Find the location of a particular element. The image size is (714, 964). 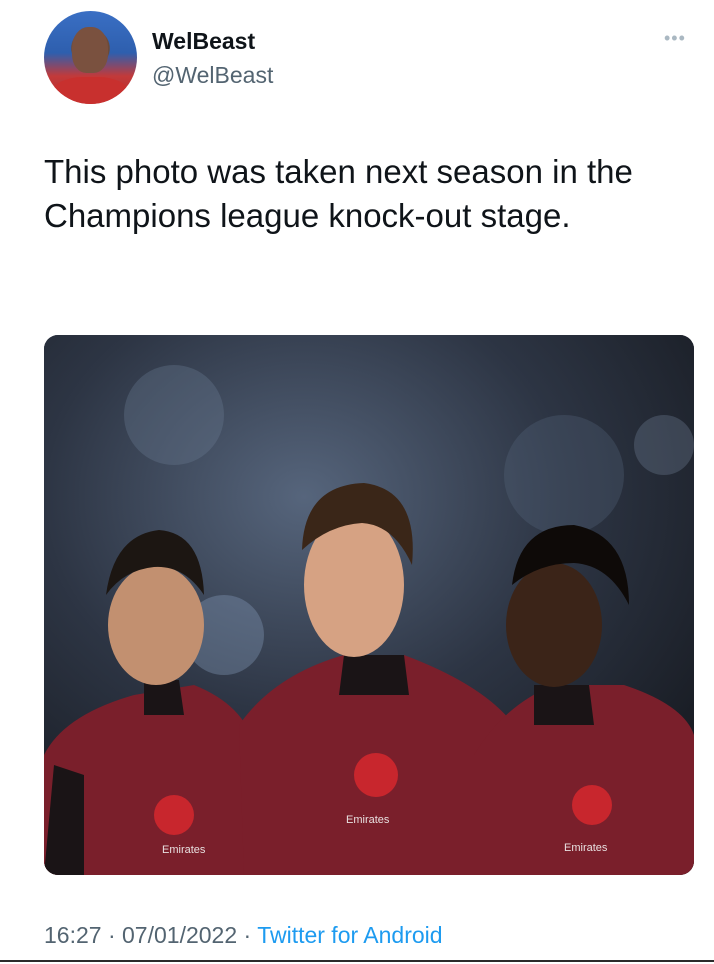

sponsor-middle: Emirates is located at coordinates (368, 820).